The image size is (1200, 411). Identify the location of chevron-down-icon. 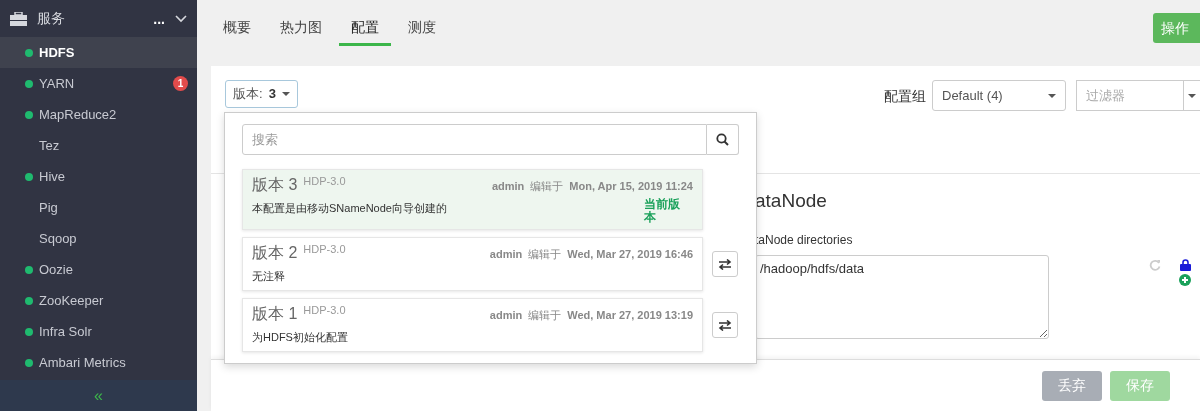
(181, 18).